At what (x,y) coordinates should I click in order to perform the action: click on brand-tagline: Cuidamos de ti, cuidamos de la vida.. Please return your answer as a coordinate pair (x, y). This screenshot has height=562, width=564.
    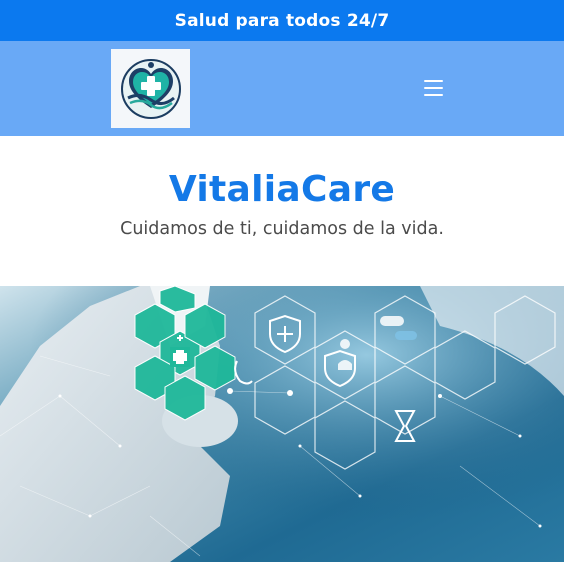
    Looking at the image, I should click on (282, 229).